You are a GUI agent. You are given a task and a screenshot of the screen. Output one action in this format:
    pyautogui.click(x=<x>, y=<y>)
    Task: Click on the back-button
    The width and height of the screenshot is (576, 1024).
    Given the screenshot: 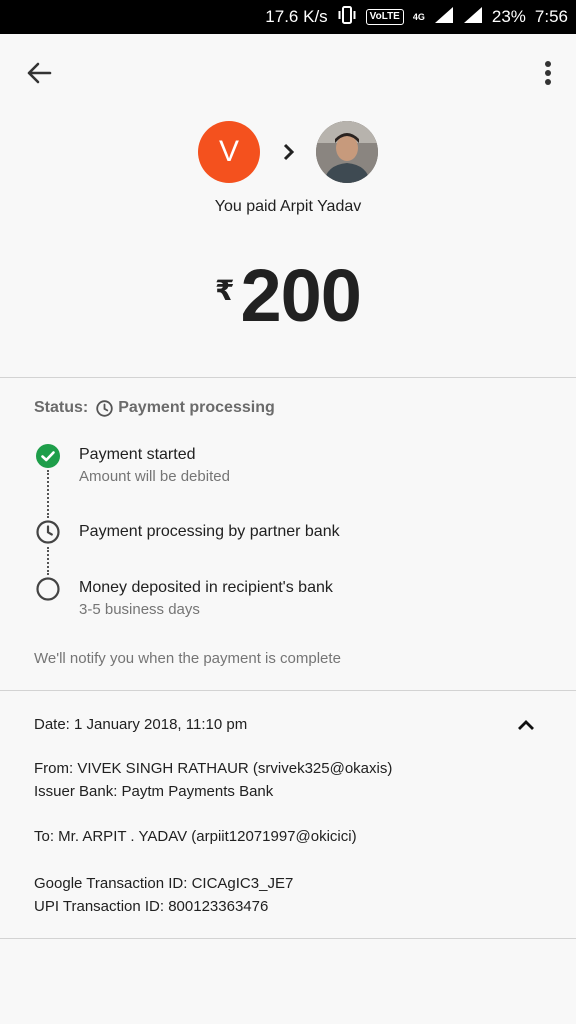 What is the action you would take?
    pyautogui.click(x=39, y=73)
    